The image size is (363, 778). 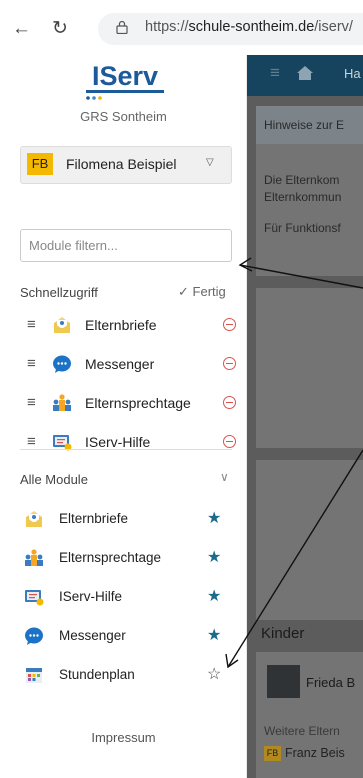 What do you see at coordinates (34, 675) in the screenshot?
I see `calendar-icon` at bounding box center [34, 675].